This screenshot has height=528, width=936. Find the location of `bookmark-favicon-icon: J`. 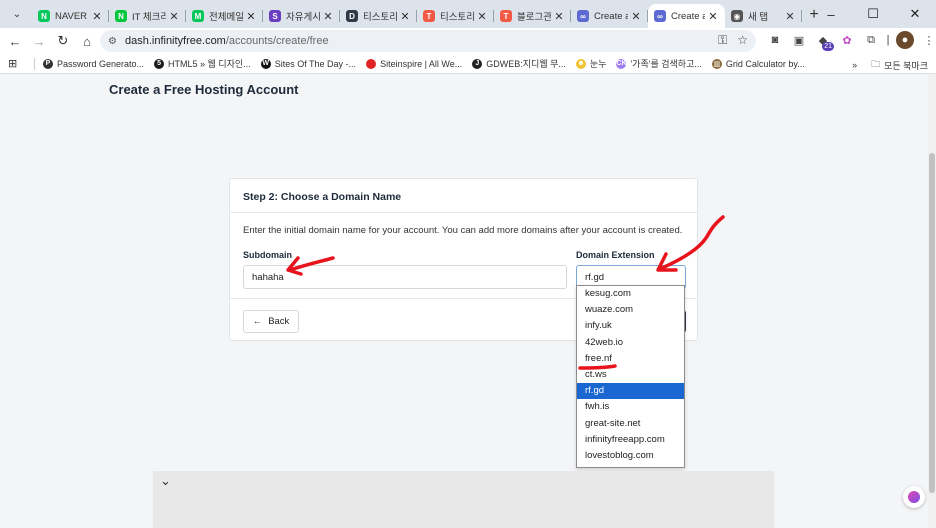

bookmark-favicon-icon: J is located at coordinates (477, 63).